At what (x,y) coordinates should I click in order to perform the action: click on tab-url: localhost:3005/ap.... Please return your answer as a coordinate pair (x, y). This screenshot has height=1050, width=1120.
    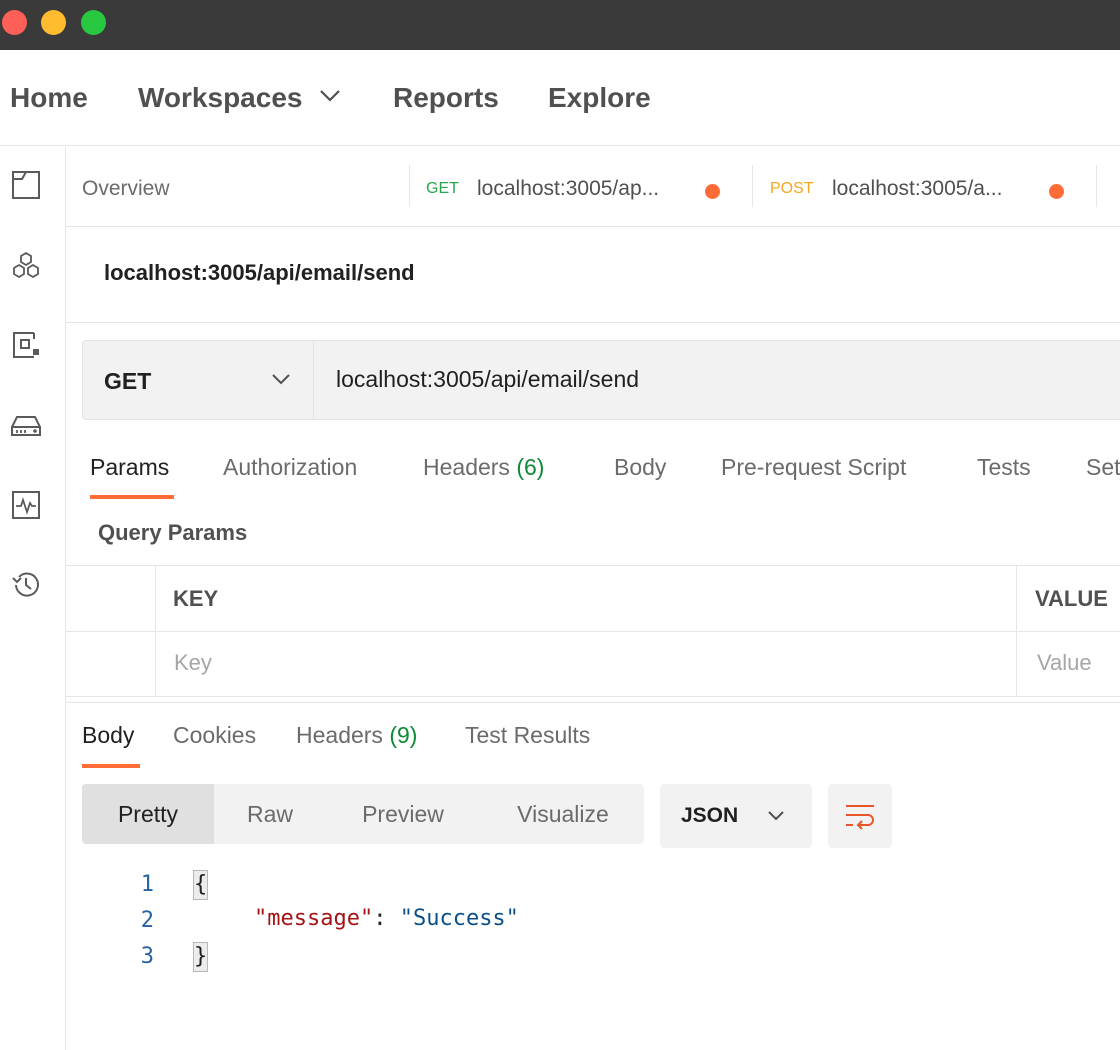
    Looking at the image, I should click on (568, 188).